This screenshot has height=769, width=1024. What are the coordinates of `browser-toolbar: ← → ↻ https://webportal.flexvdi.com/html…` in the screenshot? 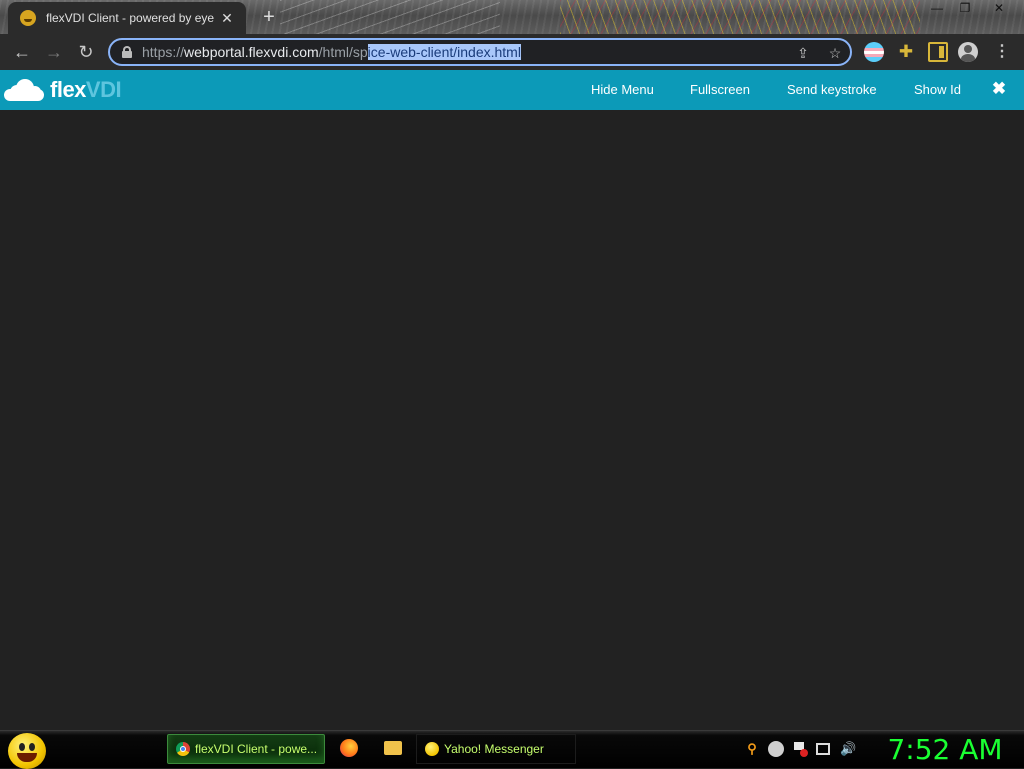 It's located at (512, 52).